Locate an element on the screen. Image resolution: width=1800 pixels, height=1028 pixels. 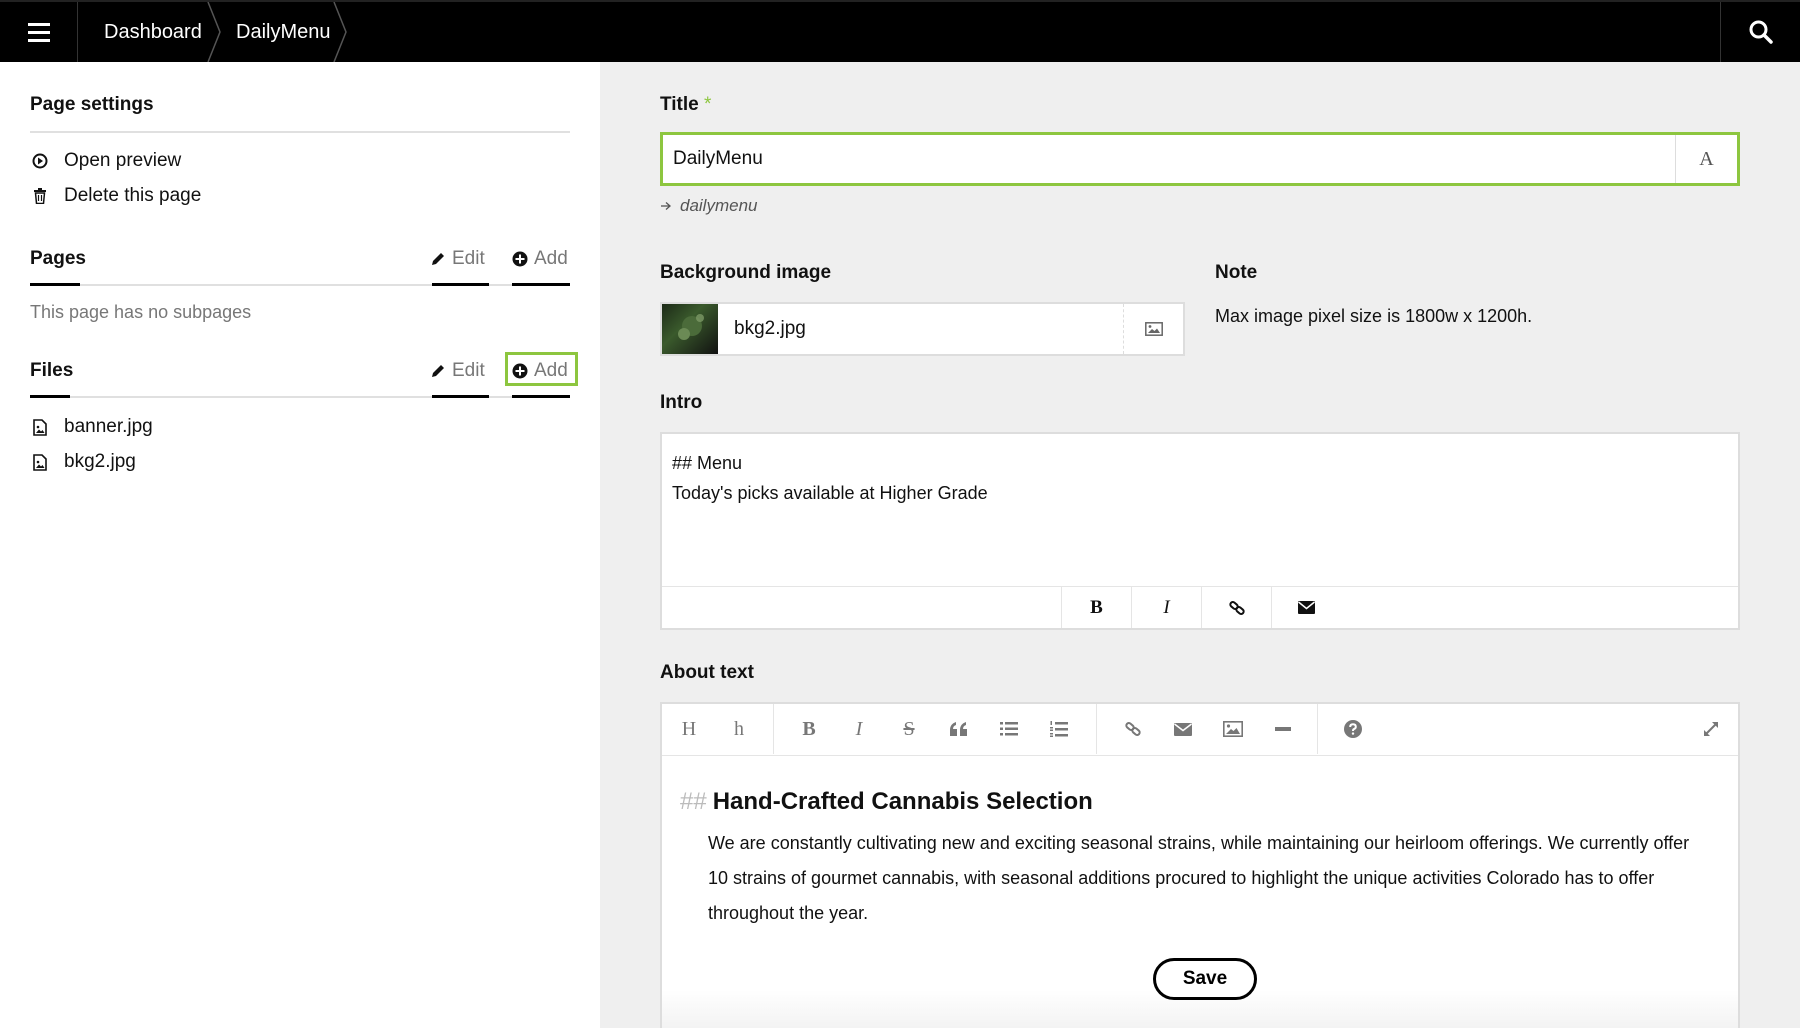
files-edit-underline is located at coordinates (460, 396).